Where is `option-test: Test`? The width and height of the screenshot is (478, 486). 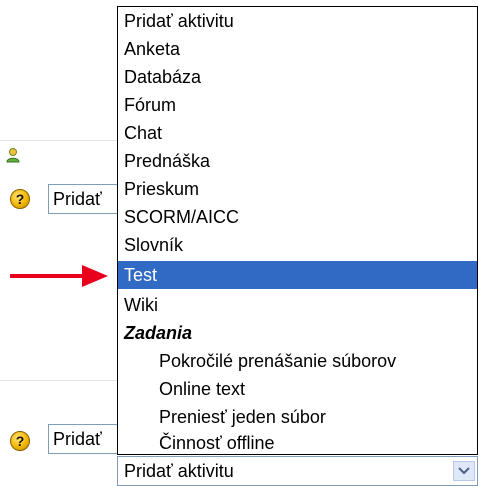
option-test: Test is located at coordinates (297, 275).